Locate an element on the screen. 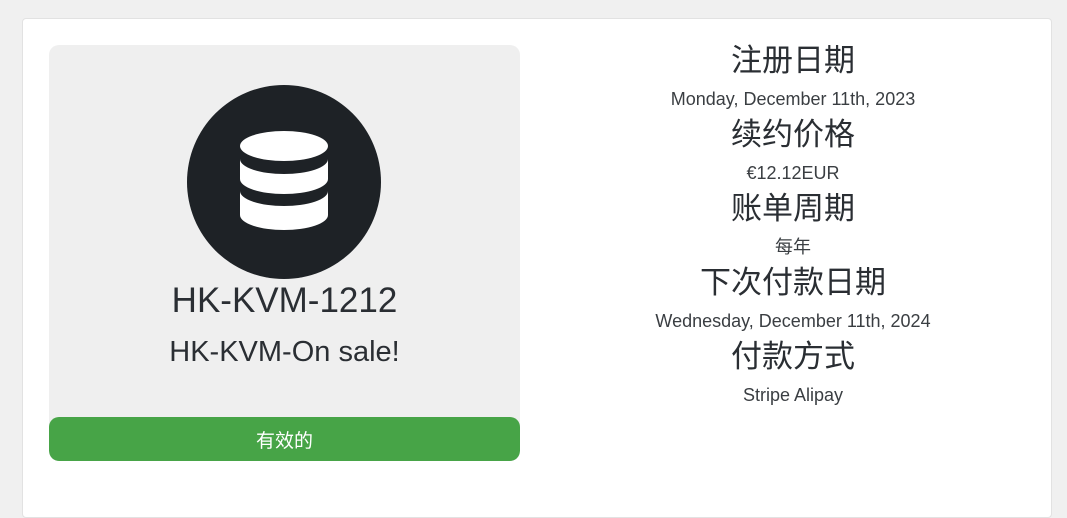 The image size is (1067, 518). detail-value: Monday, December 11th, 2023 is located at coordinates (793, 99).